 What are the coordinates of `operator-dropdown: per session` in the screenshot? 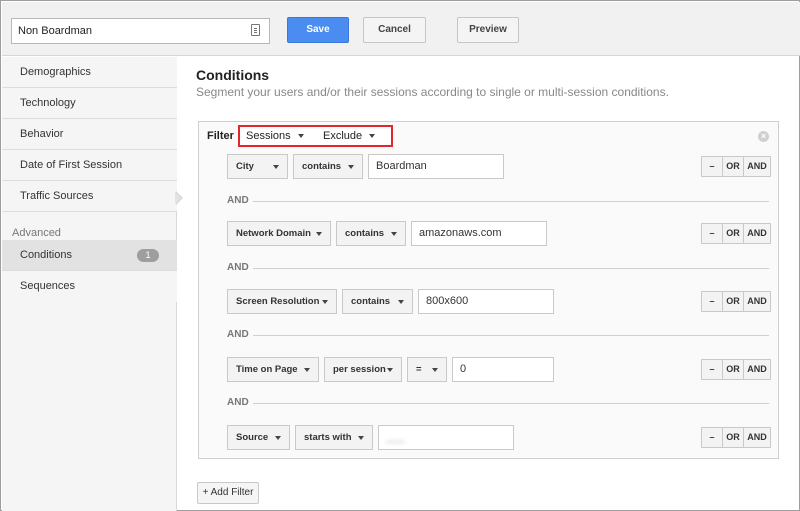 It's located at (363, 369).